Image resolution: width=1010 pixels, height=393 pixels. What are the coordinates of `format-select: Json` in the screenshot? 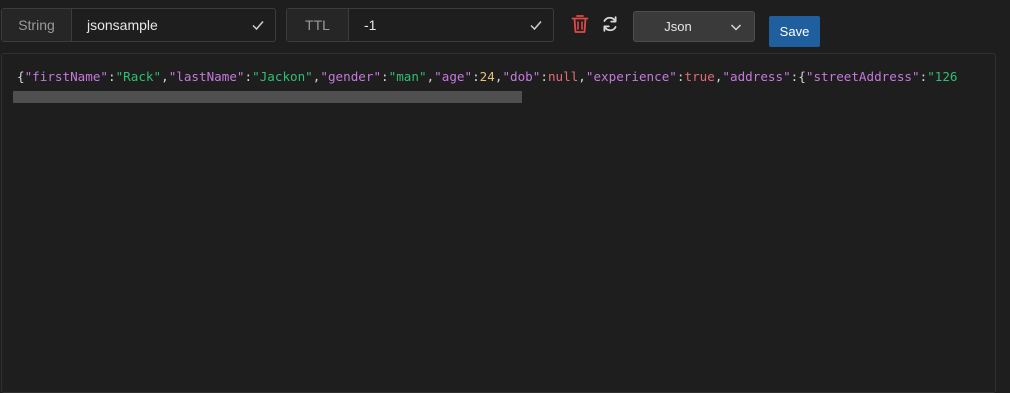 It's located at (694, 26).